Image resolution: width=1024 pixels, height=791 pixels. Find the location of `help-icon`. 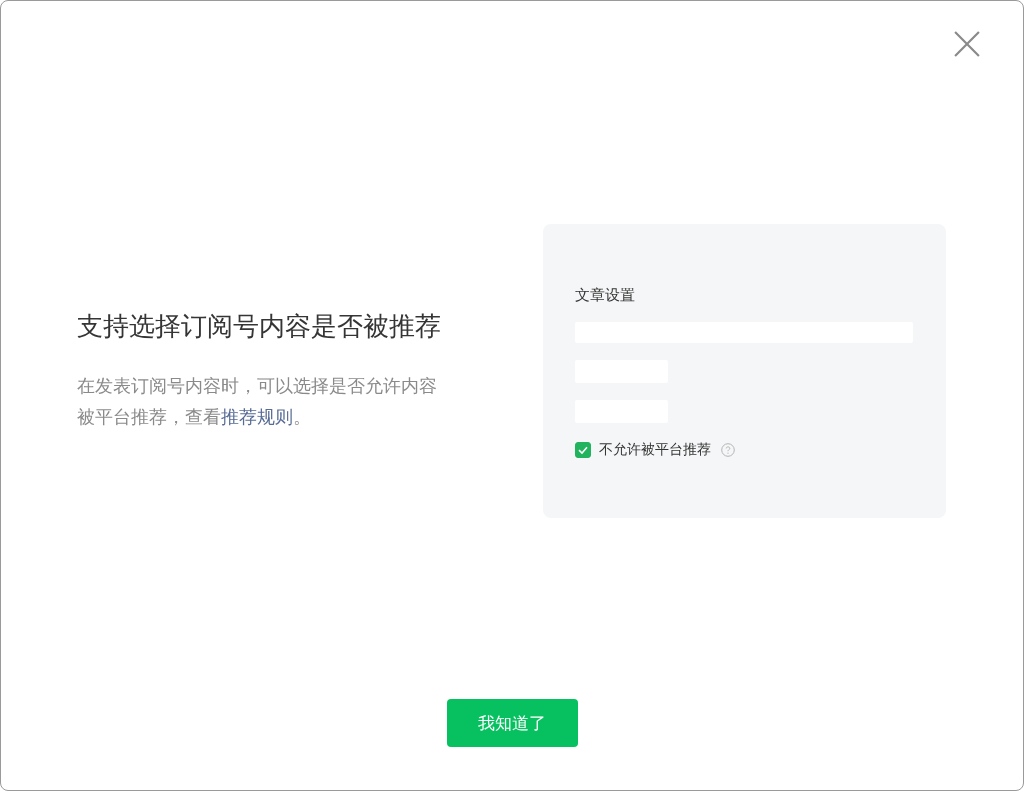

help-icon is located at coordinates (728, 450).